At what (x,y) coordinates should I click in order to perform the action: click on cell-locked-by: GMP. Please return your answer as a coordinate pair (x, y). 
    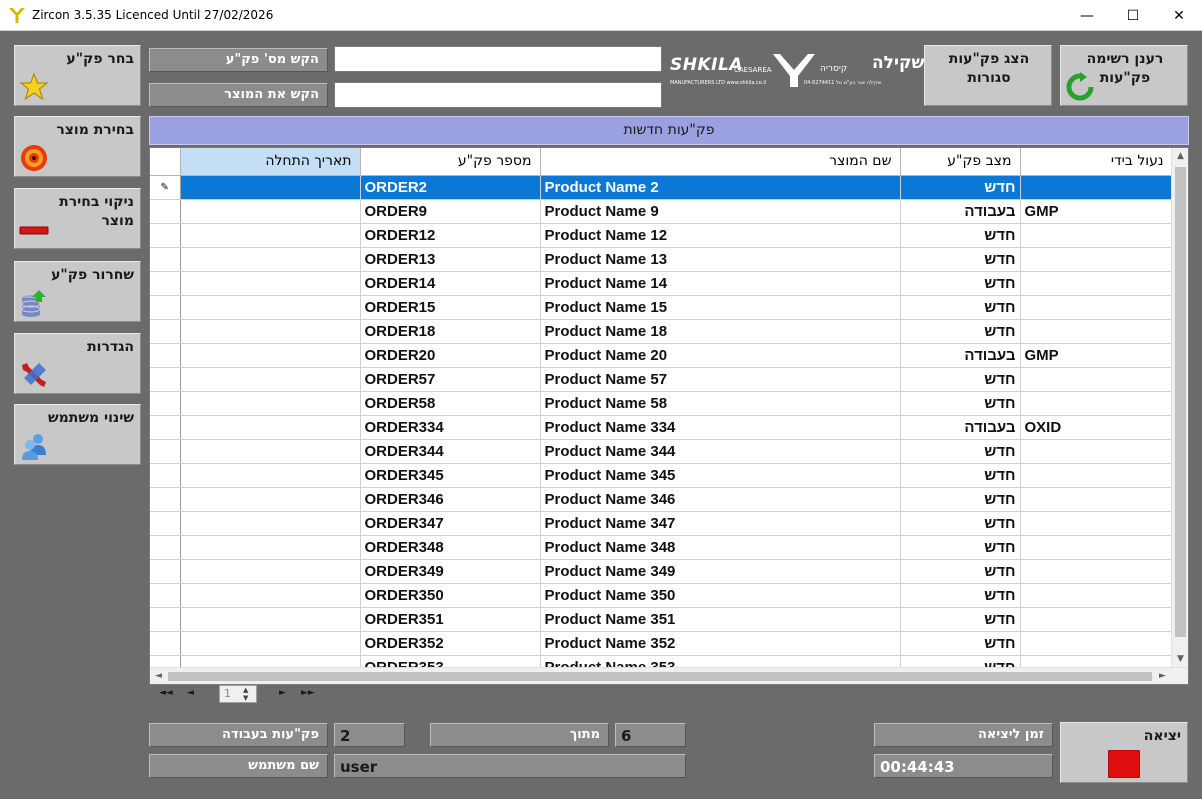
    Looking at the image, I should click on (1096, 211).